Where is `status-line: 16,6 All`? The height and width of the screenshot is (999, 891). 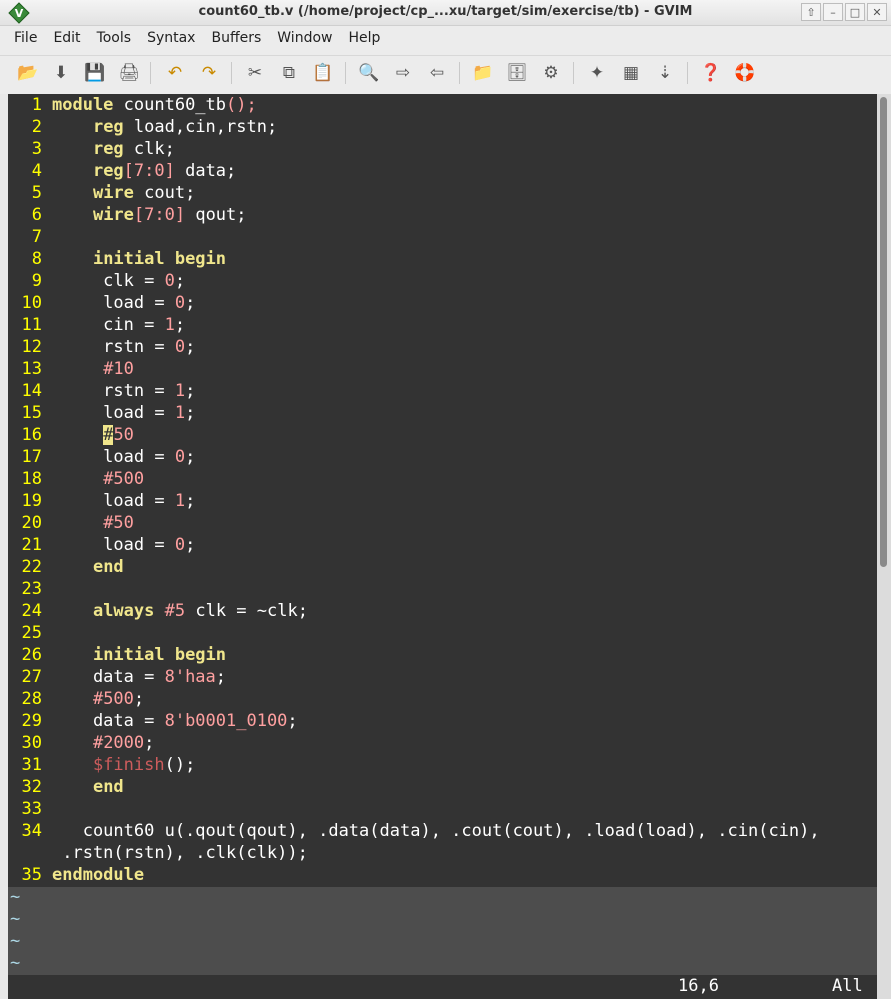
status-line: 16,6 All is located at coordinates (442, 987).